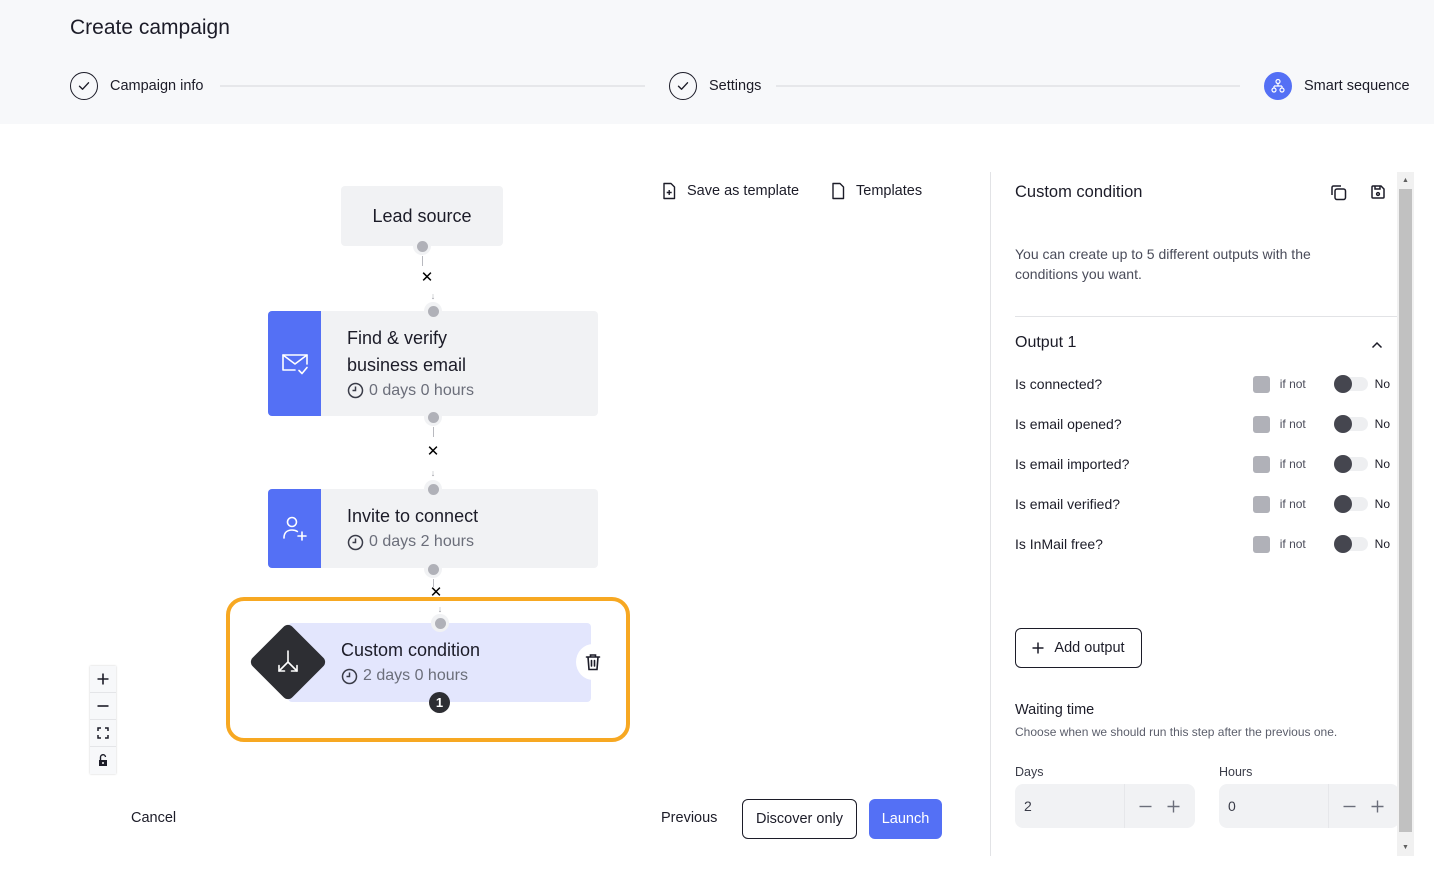 This screenshot has height=881, width=1434. Describe the element at coordinates (1089, 648) in the screenshot. I see `add-output-label: Add output` at that location.